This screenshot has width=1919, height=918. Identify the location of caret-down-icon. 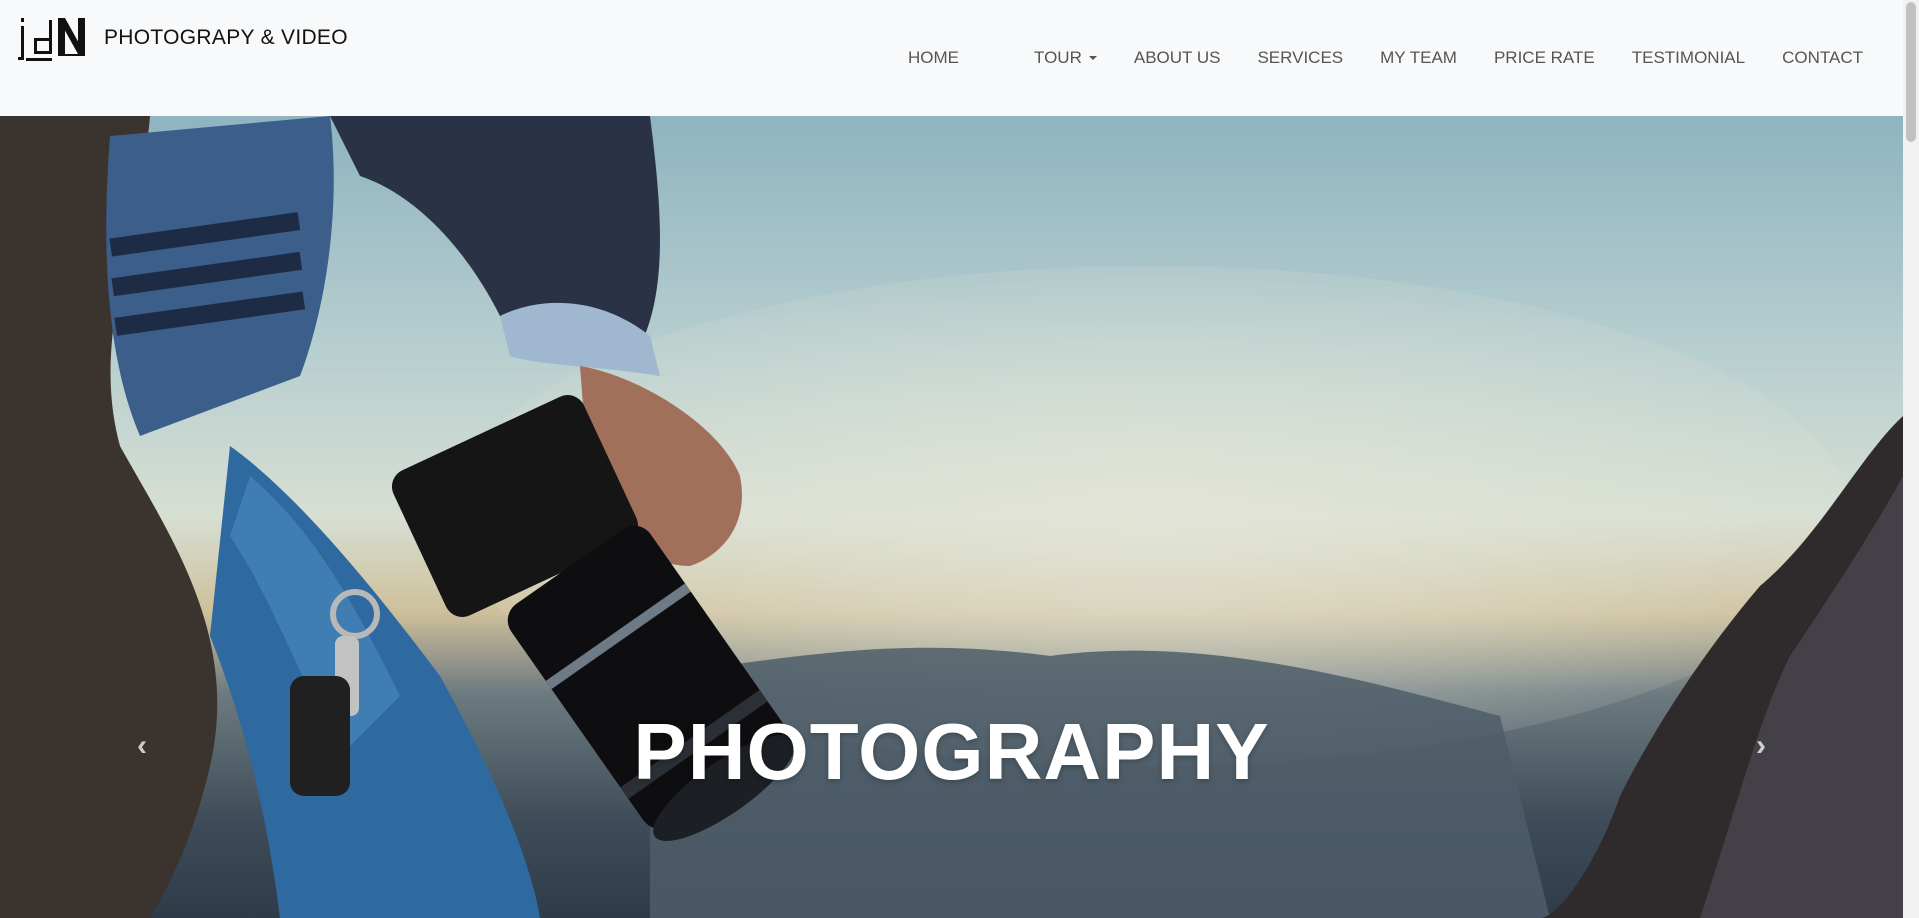
(1092, 58).